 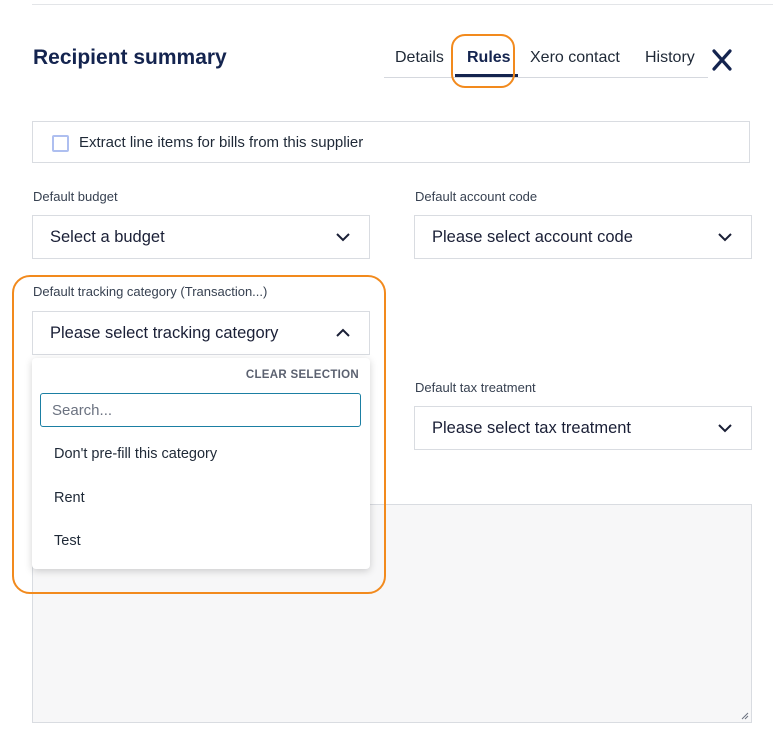 What do you see at coordinates (476, 196) in the screenshot?
I see `default-account-code-label: Default account code` at bounding box center [476, 196].